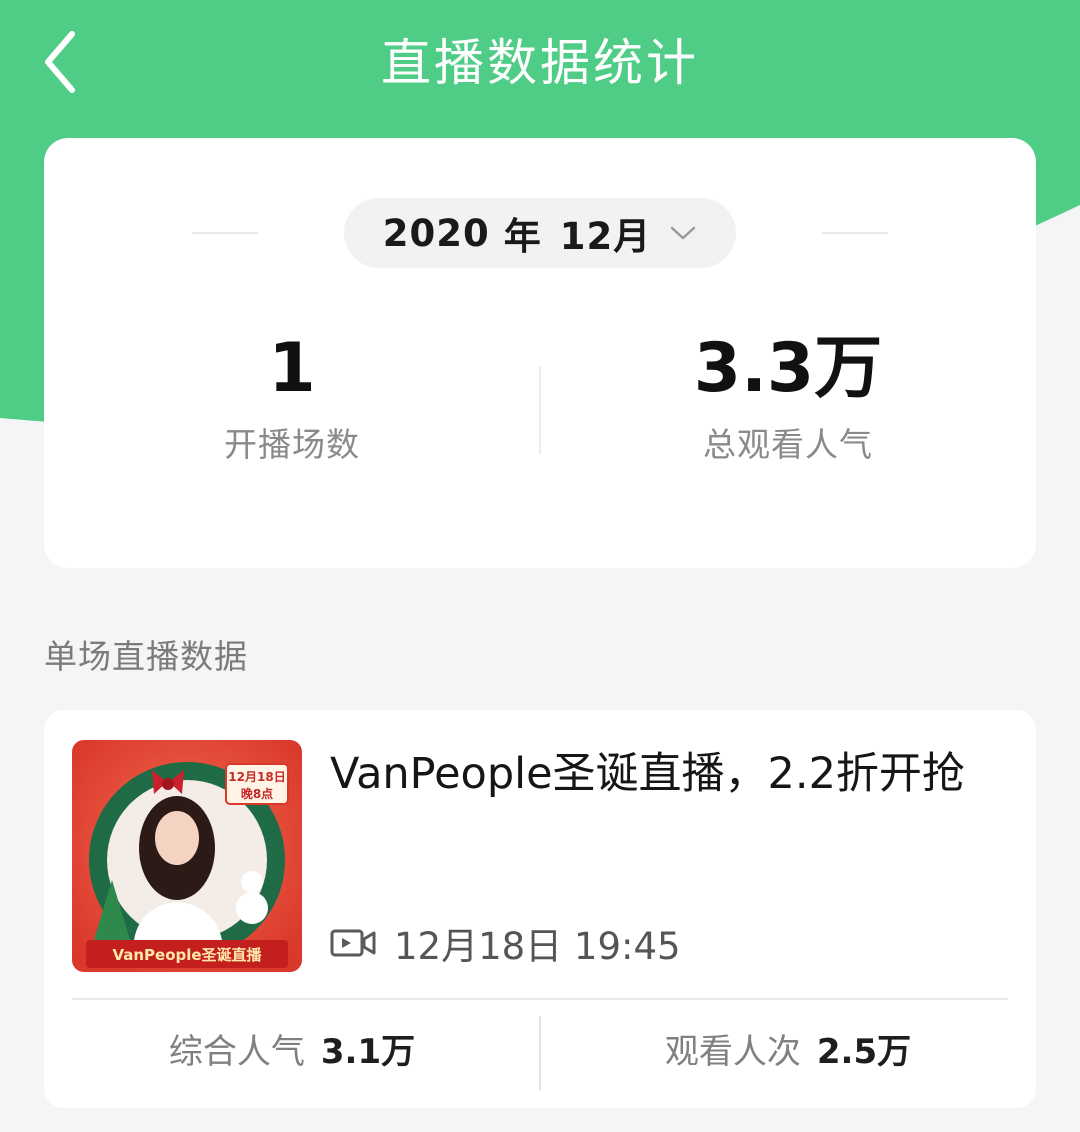 The height and width of the screenshot is (1132, 1080). I want to click on selected-year: 2020, so click(436, 233).